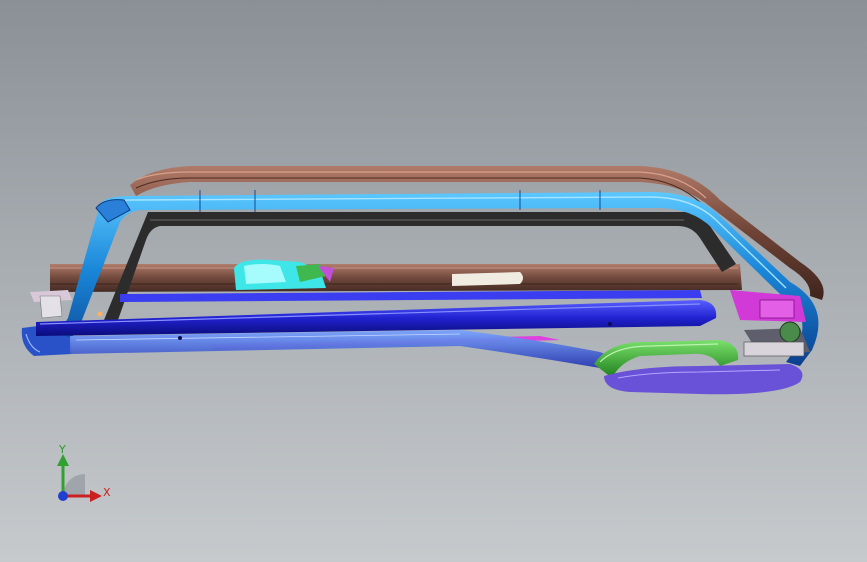  I want to click on lower-sweep, so click(345, 349).